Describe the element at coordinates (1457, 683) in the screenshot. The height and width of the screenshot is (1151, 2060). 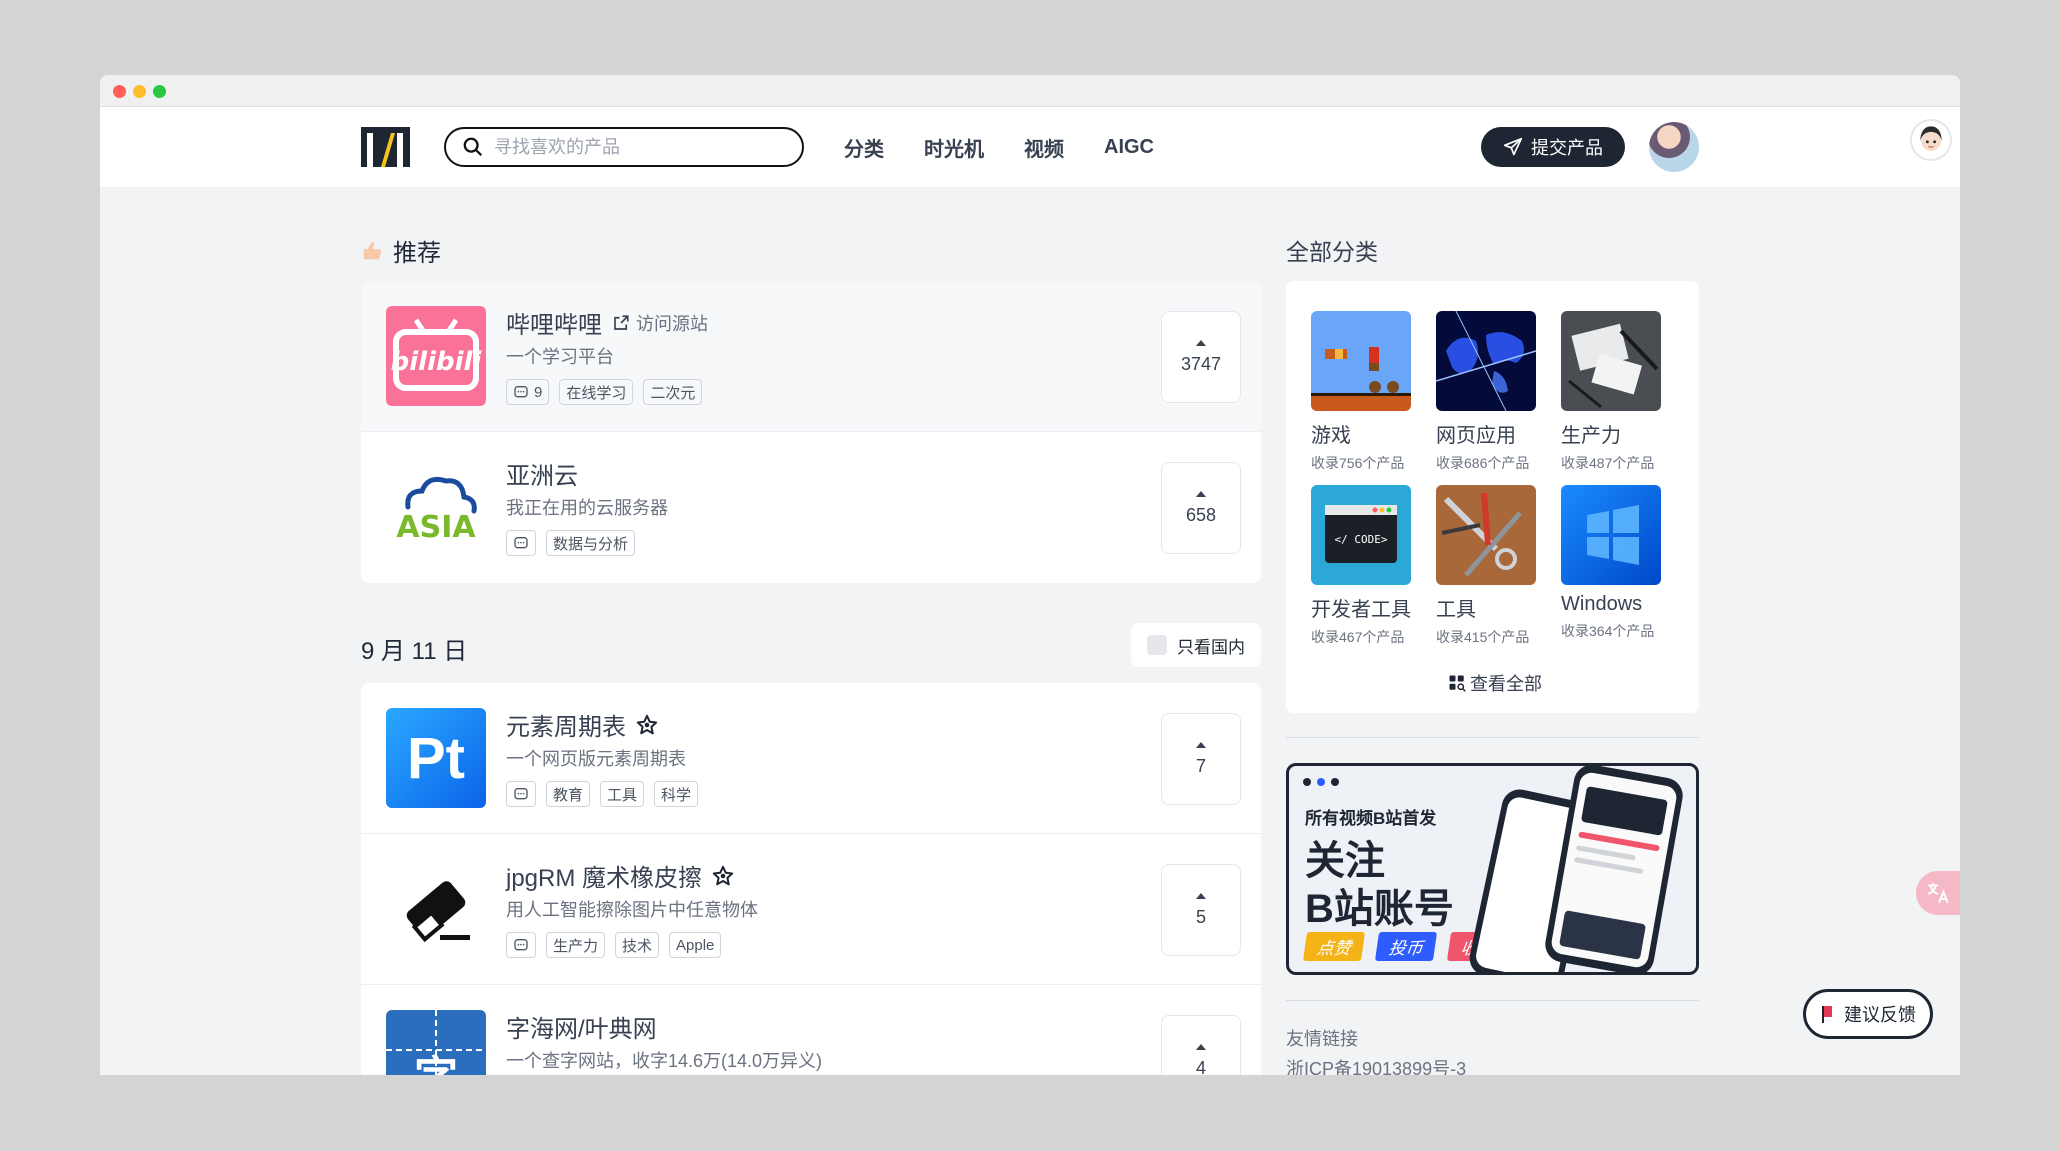
I see `grid-search-icon` at that location.